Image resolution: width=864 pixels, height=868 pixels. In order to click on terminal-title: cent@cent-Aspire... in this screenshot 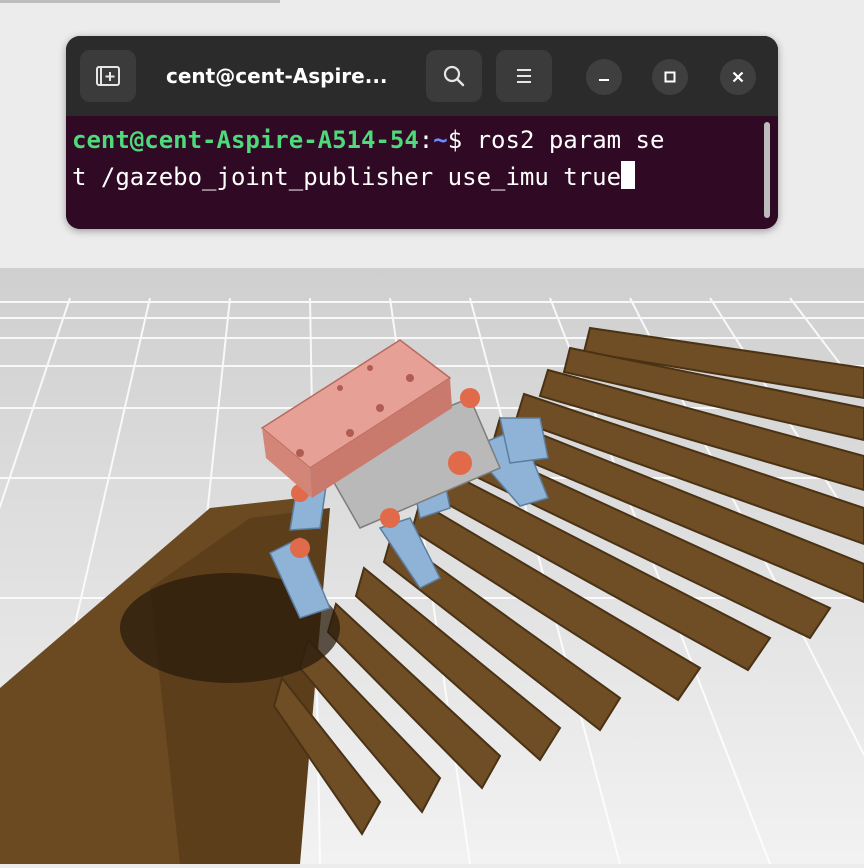, I will do `click(277, 76)`.